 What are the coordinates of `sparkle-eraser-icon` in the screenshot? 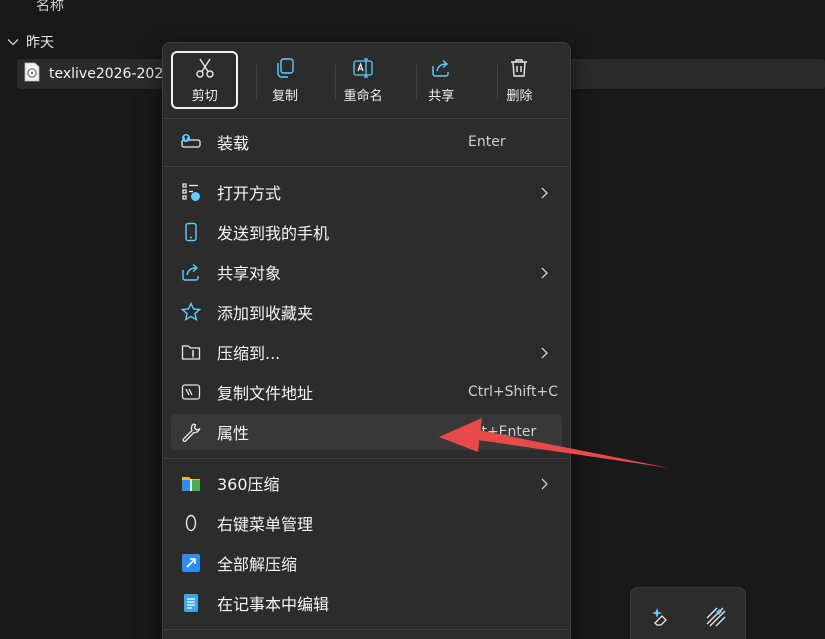 It's located at (661, 619).